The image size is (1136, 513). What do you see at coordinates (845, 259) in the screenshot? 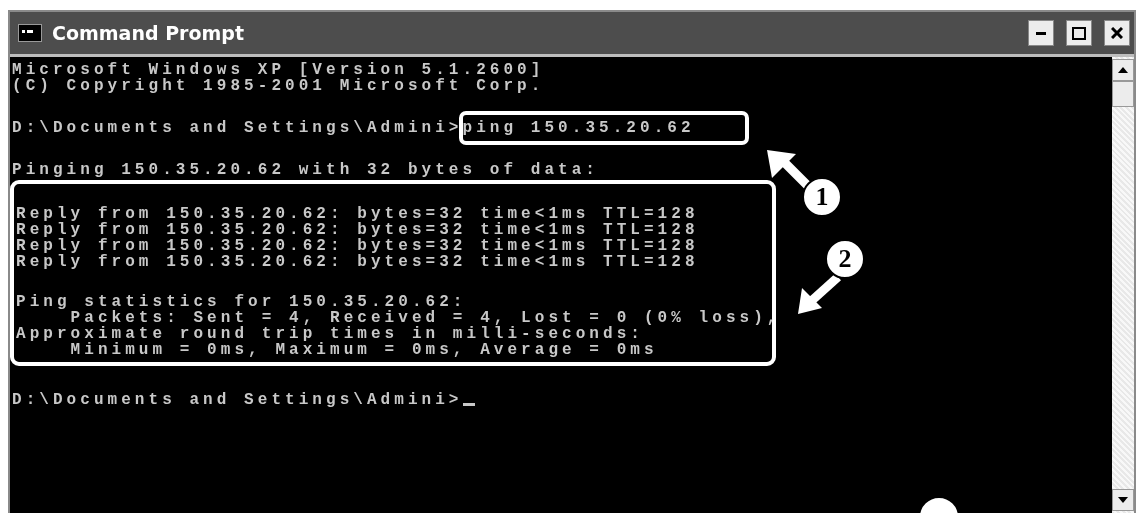
I see `callout-number: 2` at bounding box center [845, 259].